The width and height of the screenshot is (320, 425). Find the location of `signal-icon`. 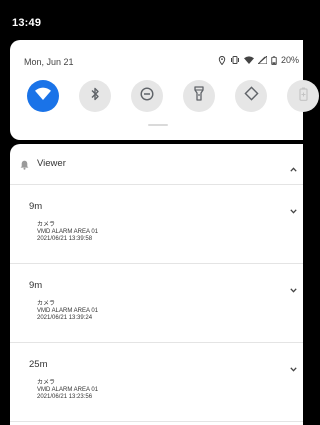

signal-icon is located at coordinates (262, 60).